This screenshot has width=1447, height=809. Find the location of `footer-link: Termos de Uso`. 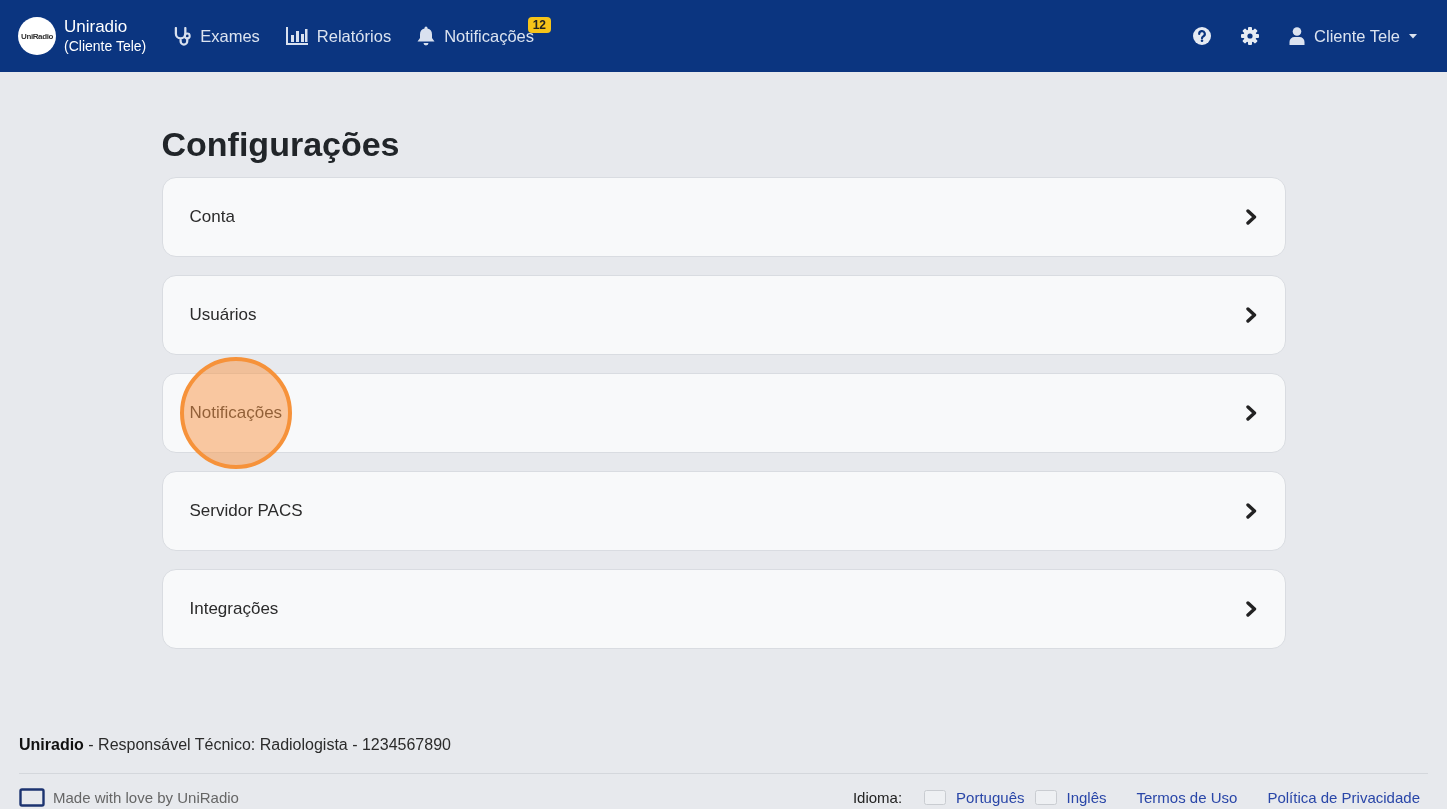

footer-link: Termos de Uso is located at coordinates (1187, 797).